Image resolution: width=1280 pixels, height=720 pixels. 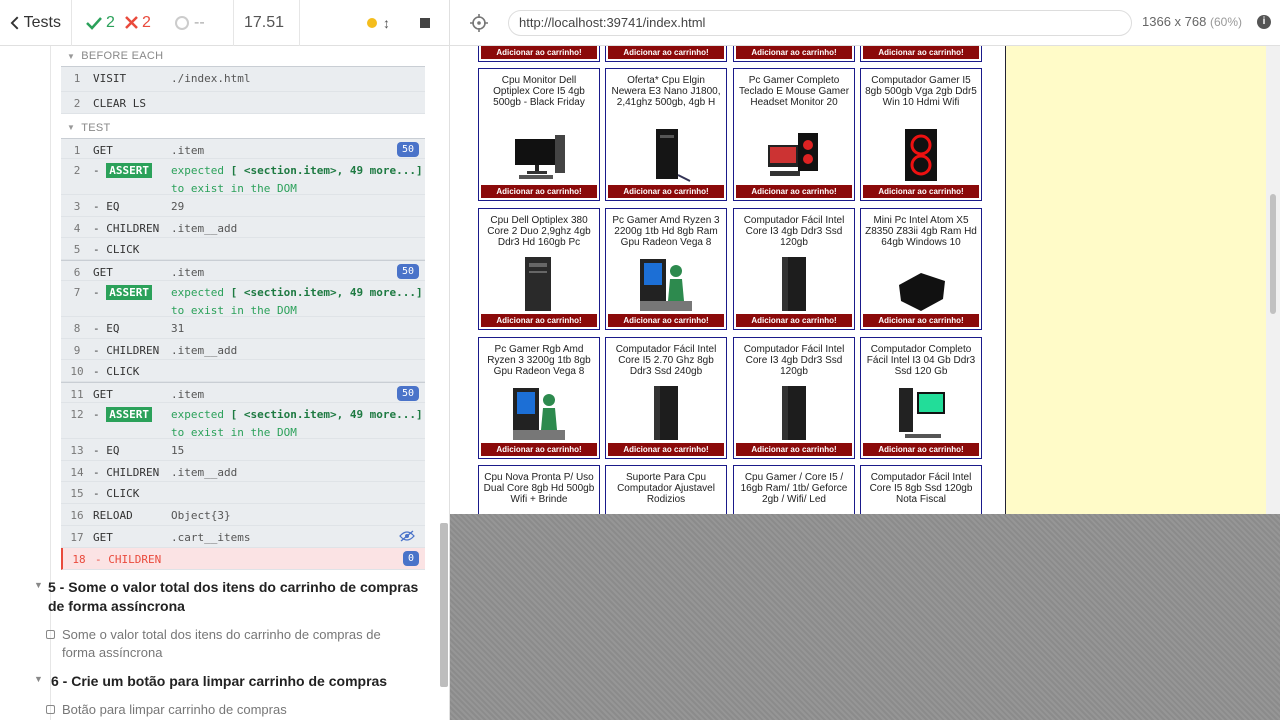 I want to click on cart-area, so click(x=1136, y=280).